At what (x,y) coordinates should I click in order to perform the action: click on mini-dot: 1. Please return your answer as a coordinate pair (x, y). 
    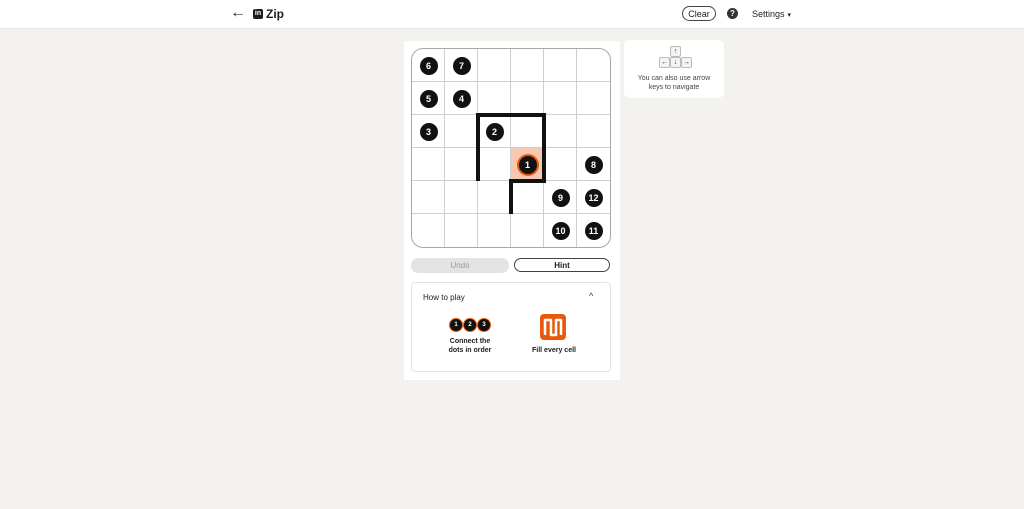
    Looking at the image, I should click on (456, 325).